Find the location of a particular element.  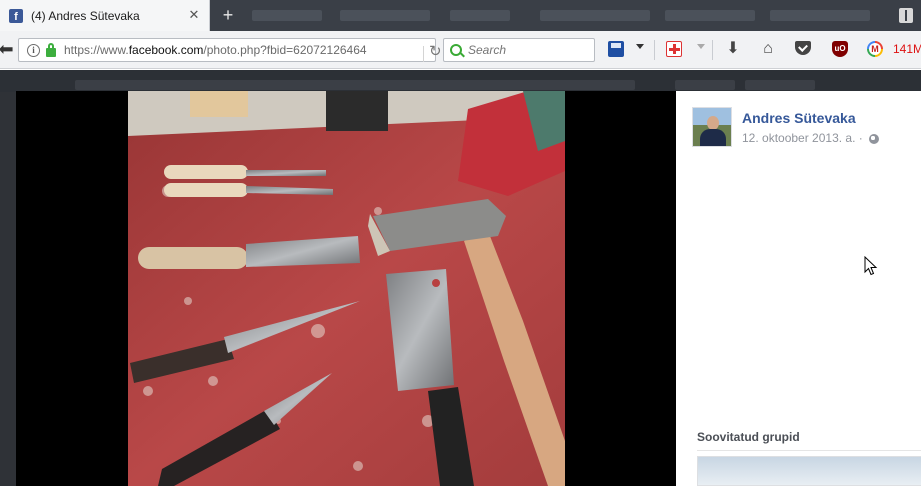

gmail-checker-icon is located at coordinates (875, 49).